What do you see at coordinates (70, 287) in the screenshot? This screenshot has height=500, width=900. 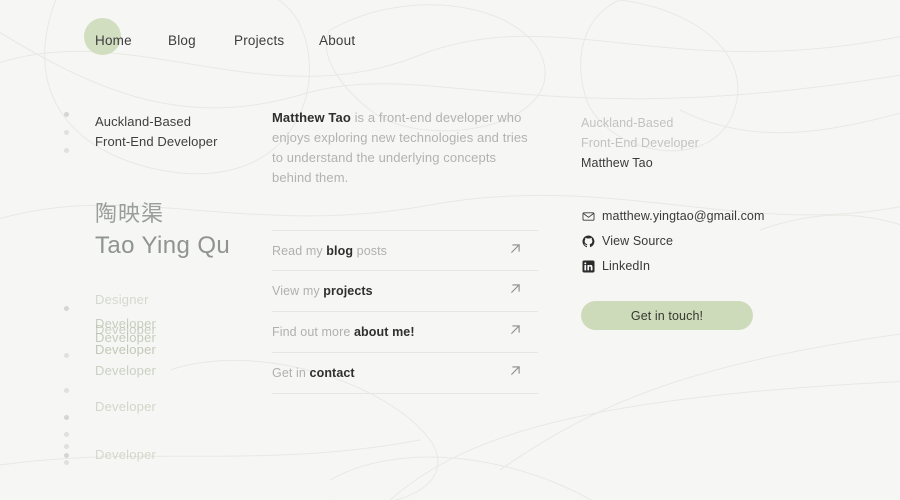 I see `decorative-dot-rail` at bounding box center [70, 287].